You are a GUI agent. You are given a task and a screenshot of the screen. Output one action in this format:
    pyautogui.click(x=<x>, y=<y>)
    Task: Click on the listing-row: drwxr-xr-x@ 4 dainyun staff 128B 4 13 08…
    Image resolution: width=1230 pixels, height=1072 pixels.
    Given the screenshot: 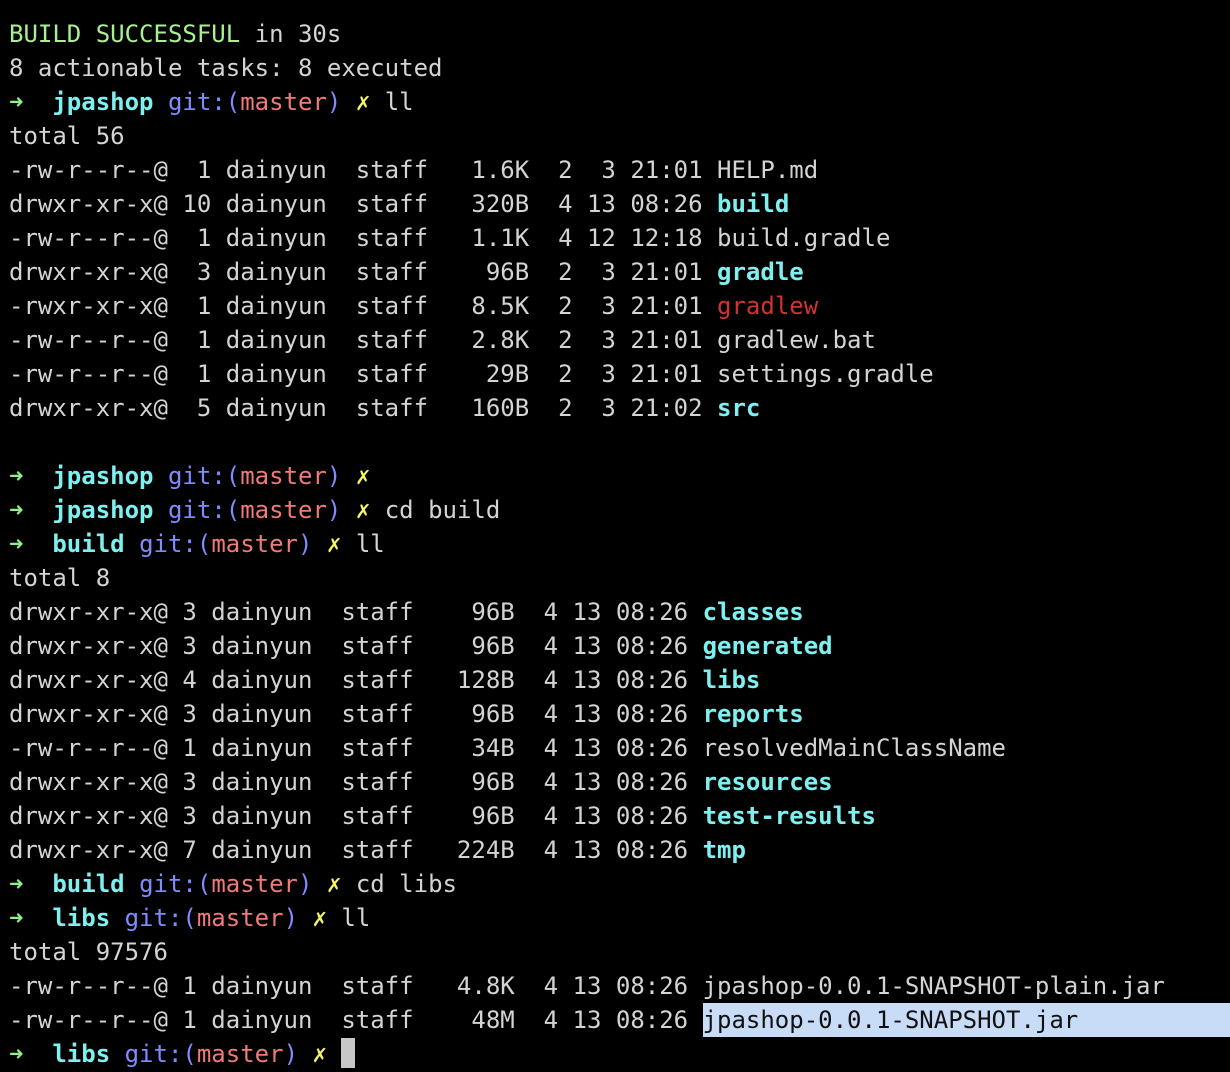 What is the action you would take?
    pyautogui.click(x=619, y=680)
    